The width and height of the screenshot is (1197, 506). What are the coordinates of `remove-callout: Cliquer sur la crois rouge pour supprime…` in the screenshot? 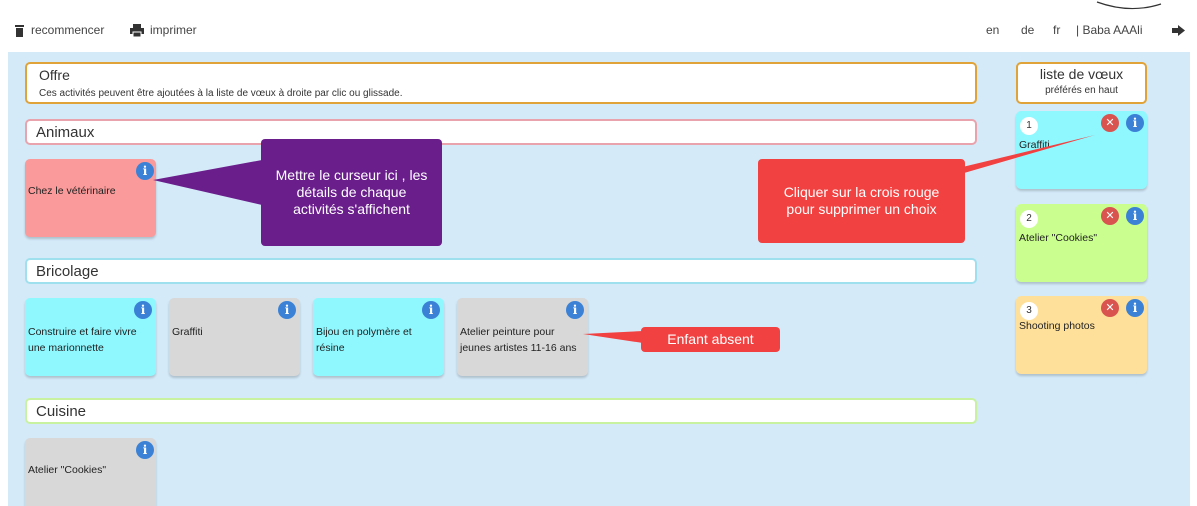 It's located at (861, 201).